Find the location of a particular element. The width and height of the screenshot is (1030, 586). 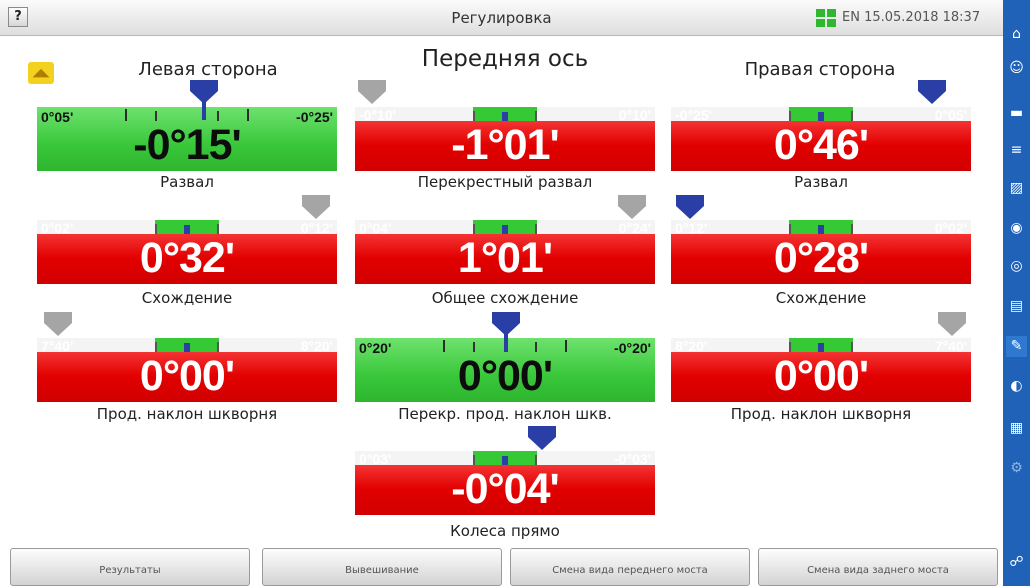

measured-value: -0°04' is located at coordinates (505, 489).